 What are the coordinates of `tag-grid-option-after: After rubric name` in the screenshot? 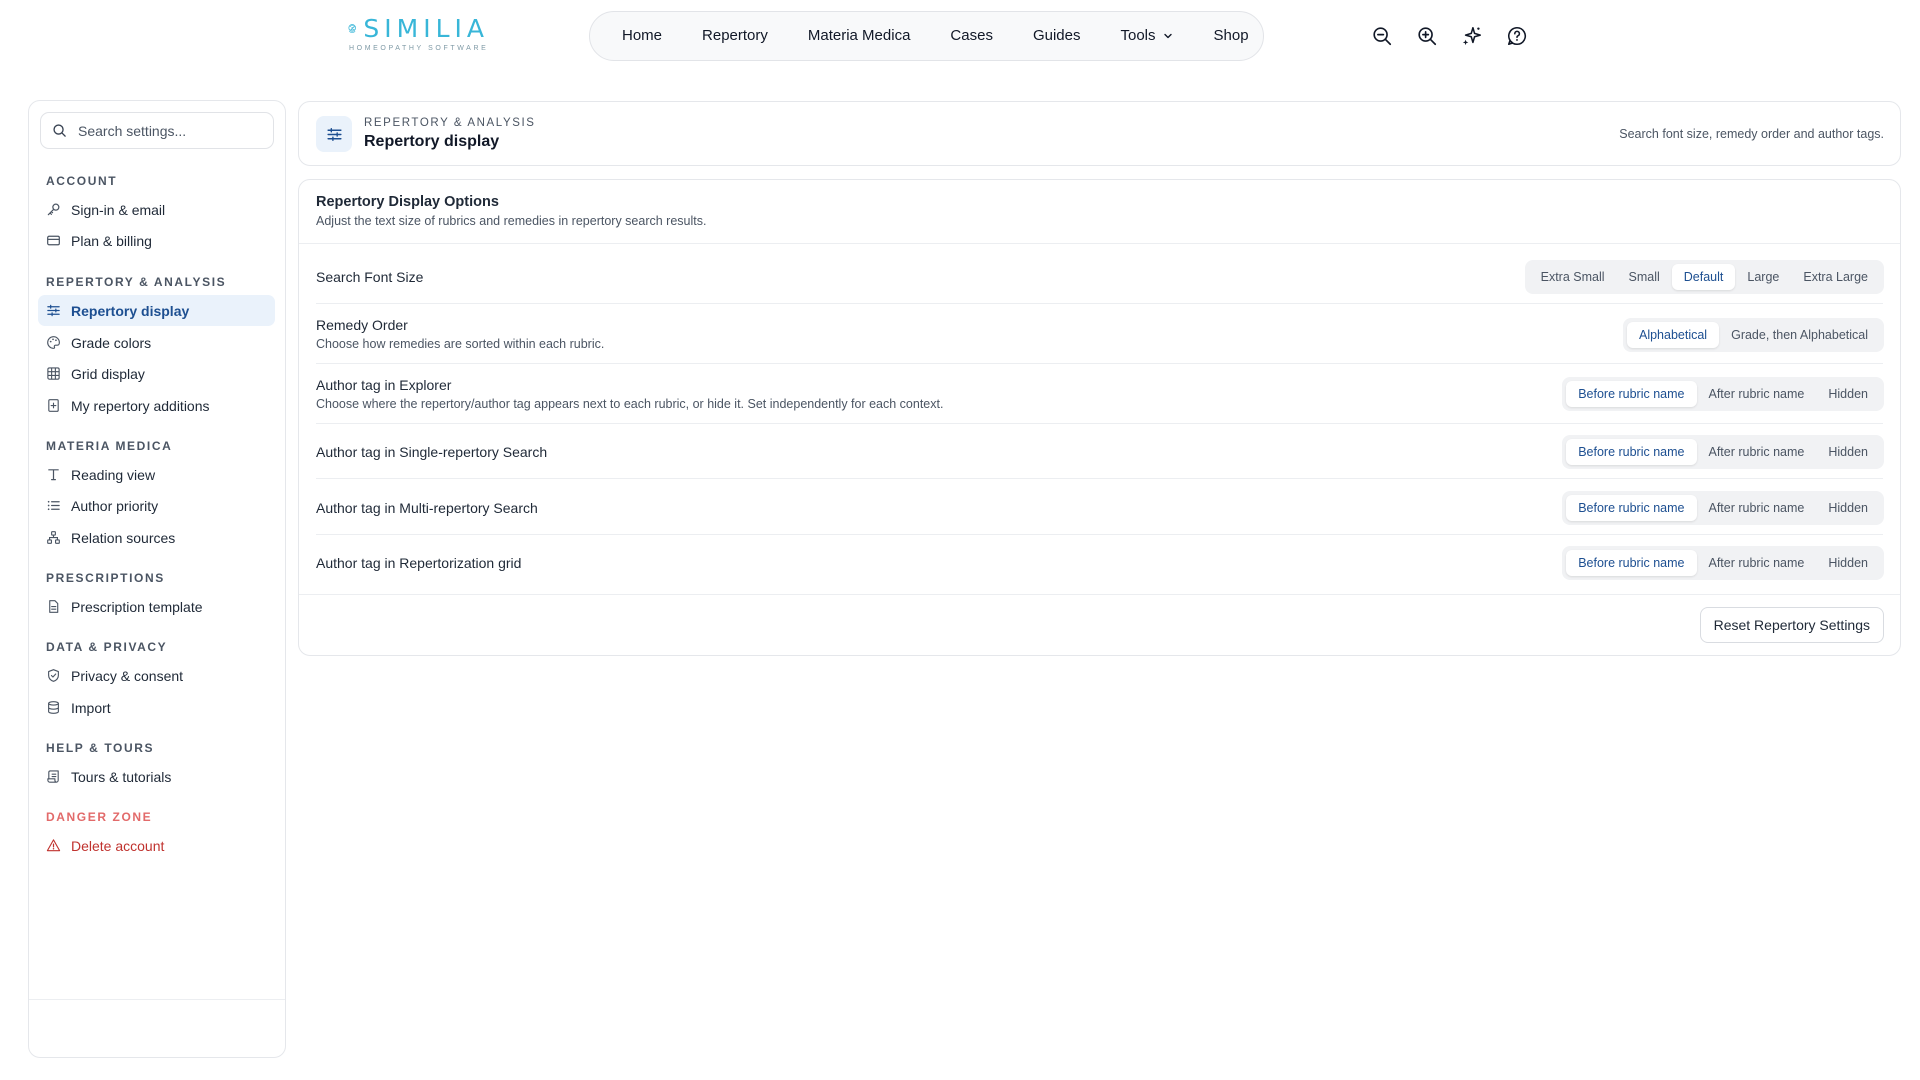 It's located at (1757, 563).